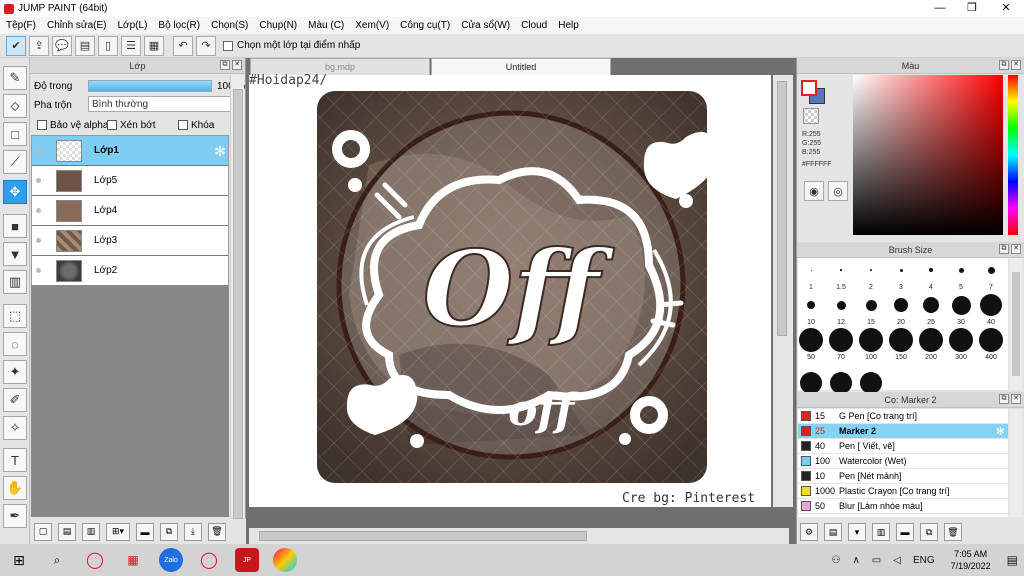 The height and width of the screenshot is (576, 1024). What do you see at coordinates (838, 191) in the screenshot?
I see `palette-edit-icon: ◎` at bounding box center [838, 191].